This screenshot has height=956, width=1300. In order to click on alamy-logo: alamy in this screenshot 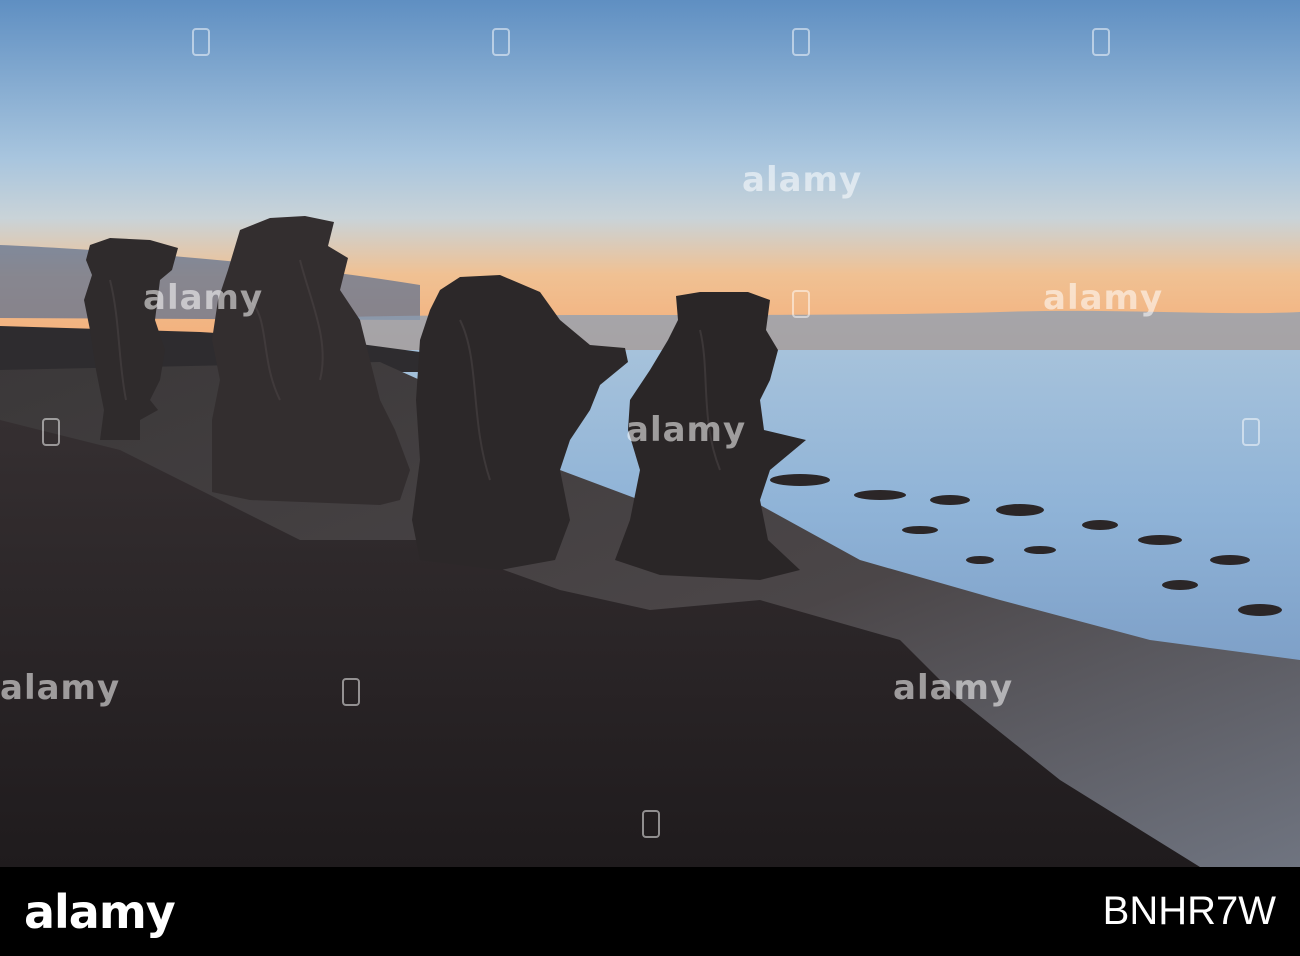, I will do `click(100, 912)`.